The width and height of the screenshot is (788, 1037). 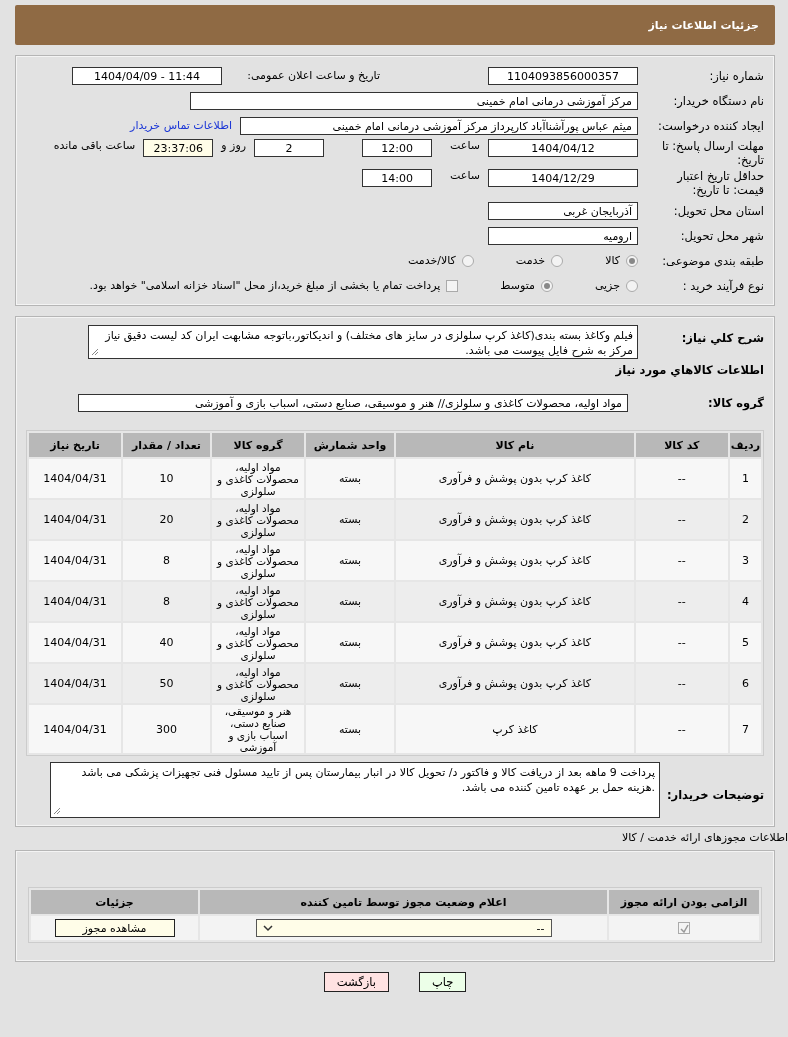 What do you see at coordinates (745, 478) in the screenshot?
I see `table-cell: 1` at bounding box center [745, 478].